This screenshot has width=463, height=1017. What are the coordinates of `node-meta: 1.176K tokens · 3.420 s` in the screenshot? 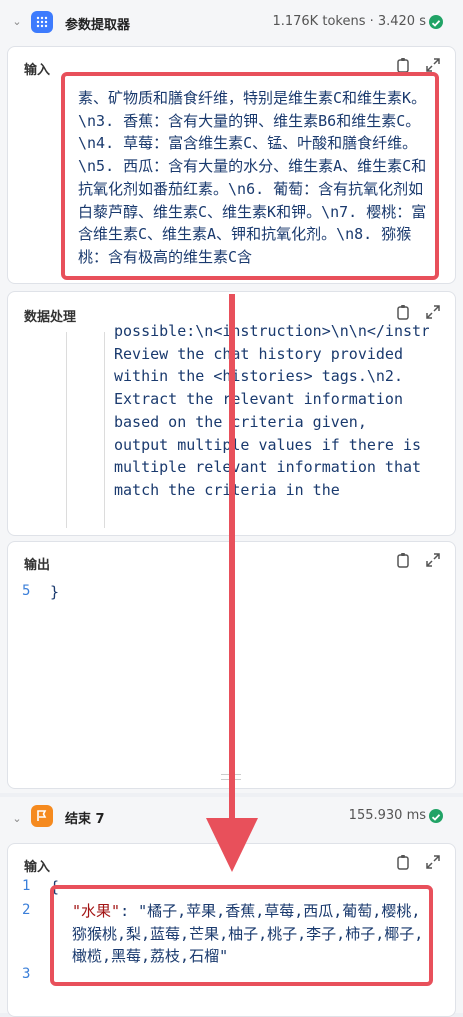 It's located at (349, 21).